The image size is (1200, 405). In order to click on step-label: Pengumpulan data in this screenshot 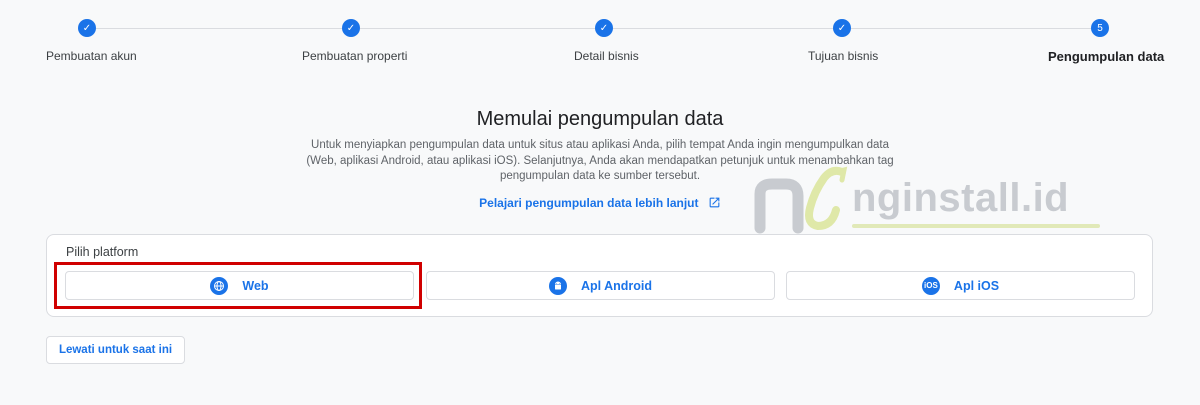, I will do `click(1106, 56)`.